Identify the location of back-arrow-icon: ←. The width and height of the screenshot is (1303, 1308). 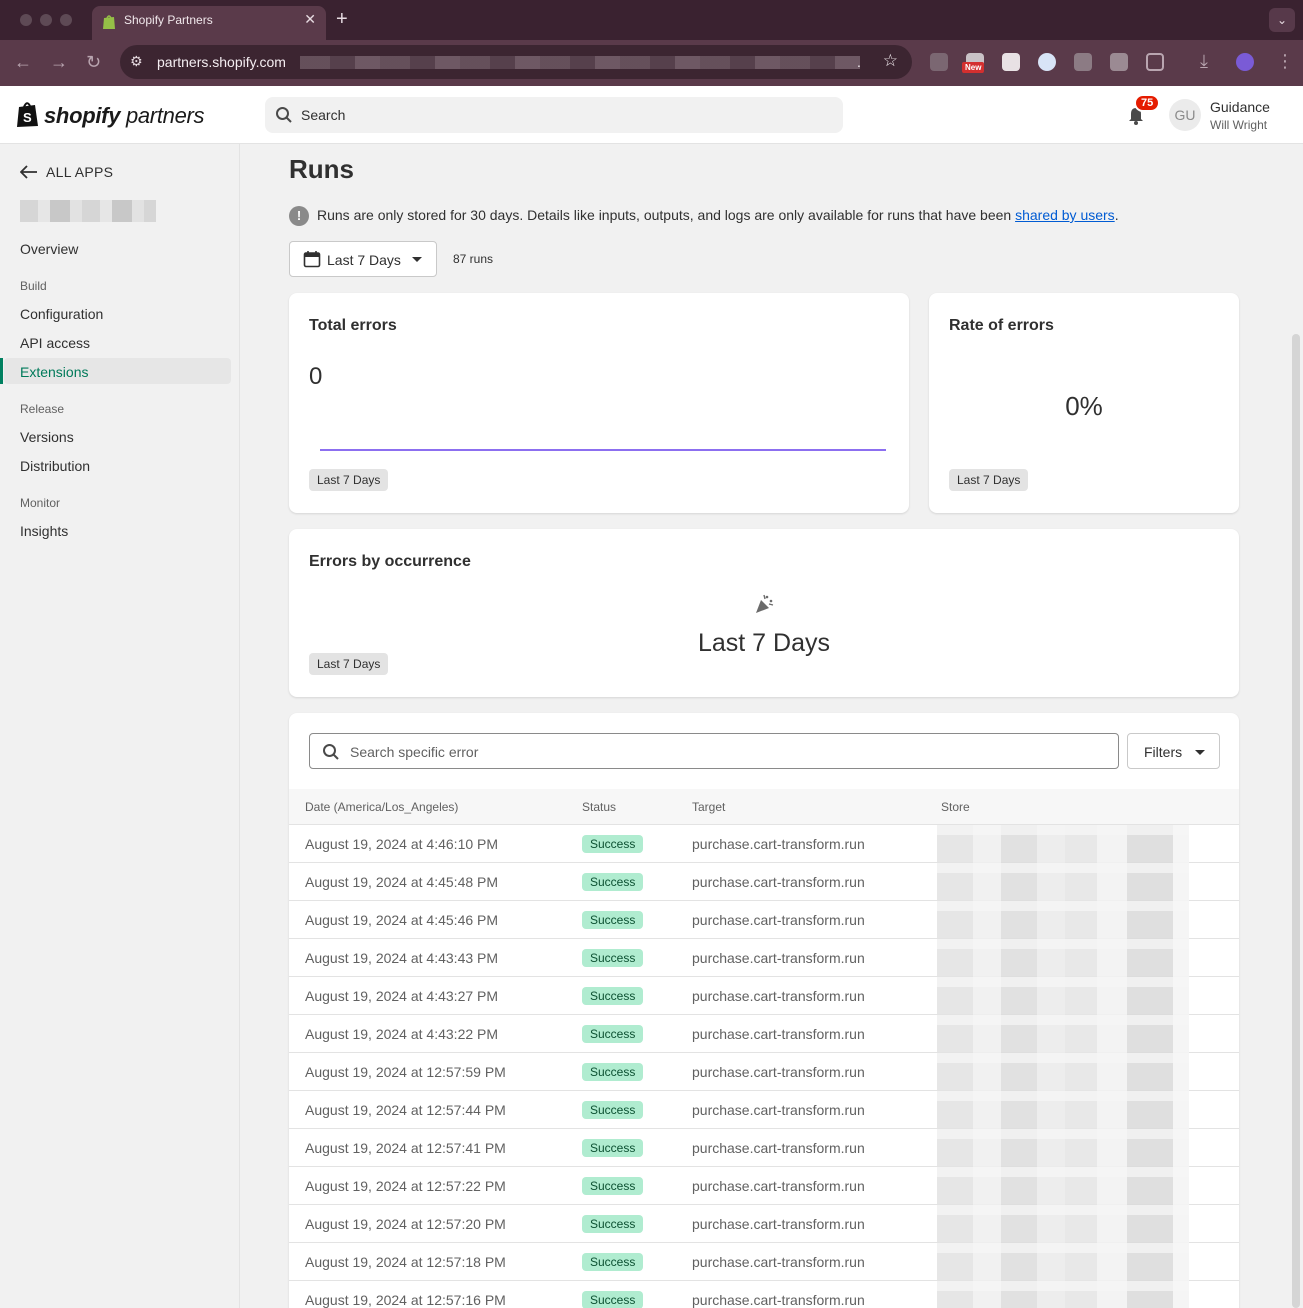
(23, 62).